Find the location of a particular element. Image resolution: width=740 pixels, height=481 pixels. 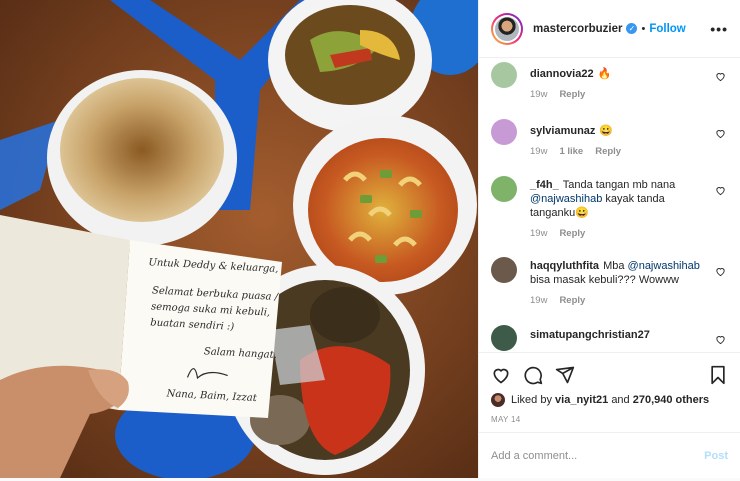

comment-text: Tanda tangan mb nana is located at coordinates (619, 185).